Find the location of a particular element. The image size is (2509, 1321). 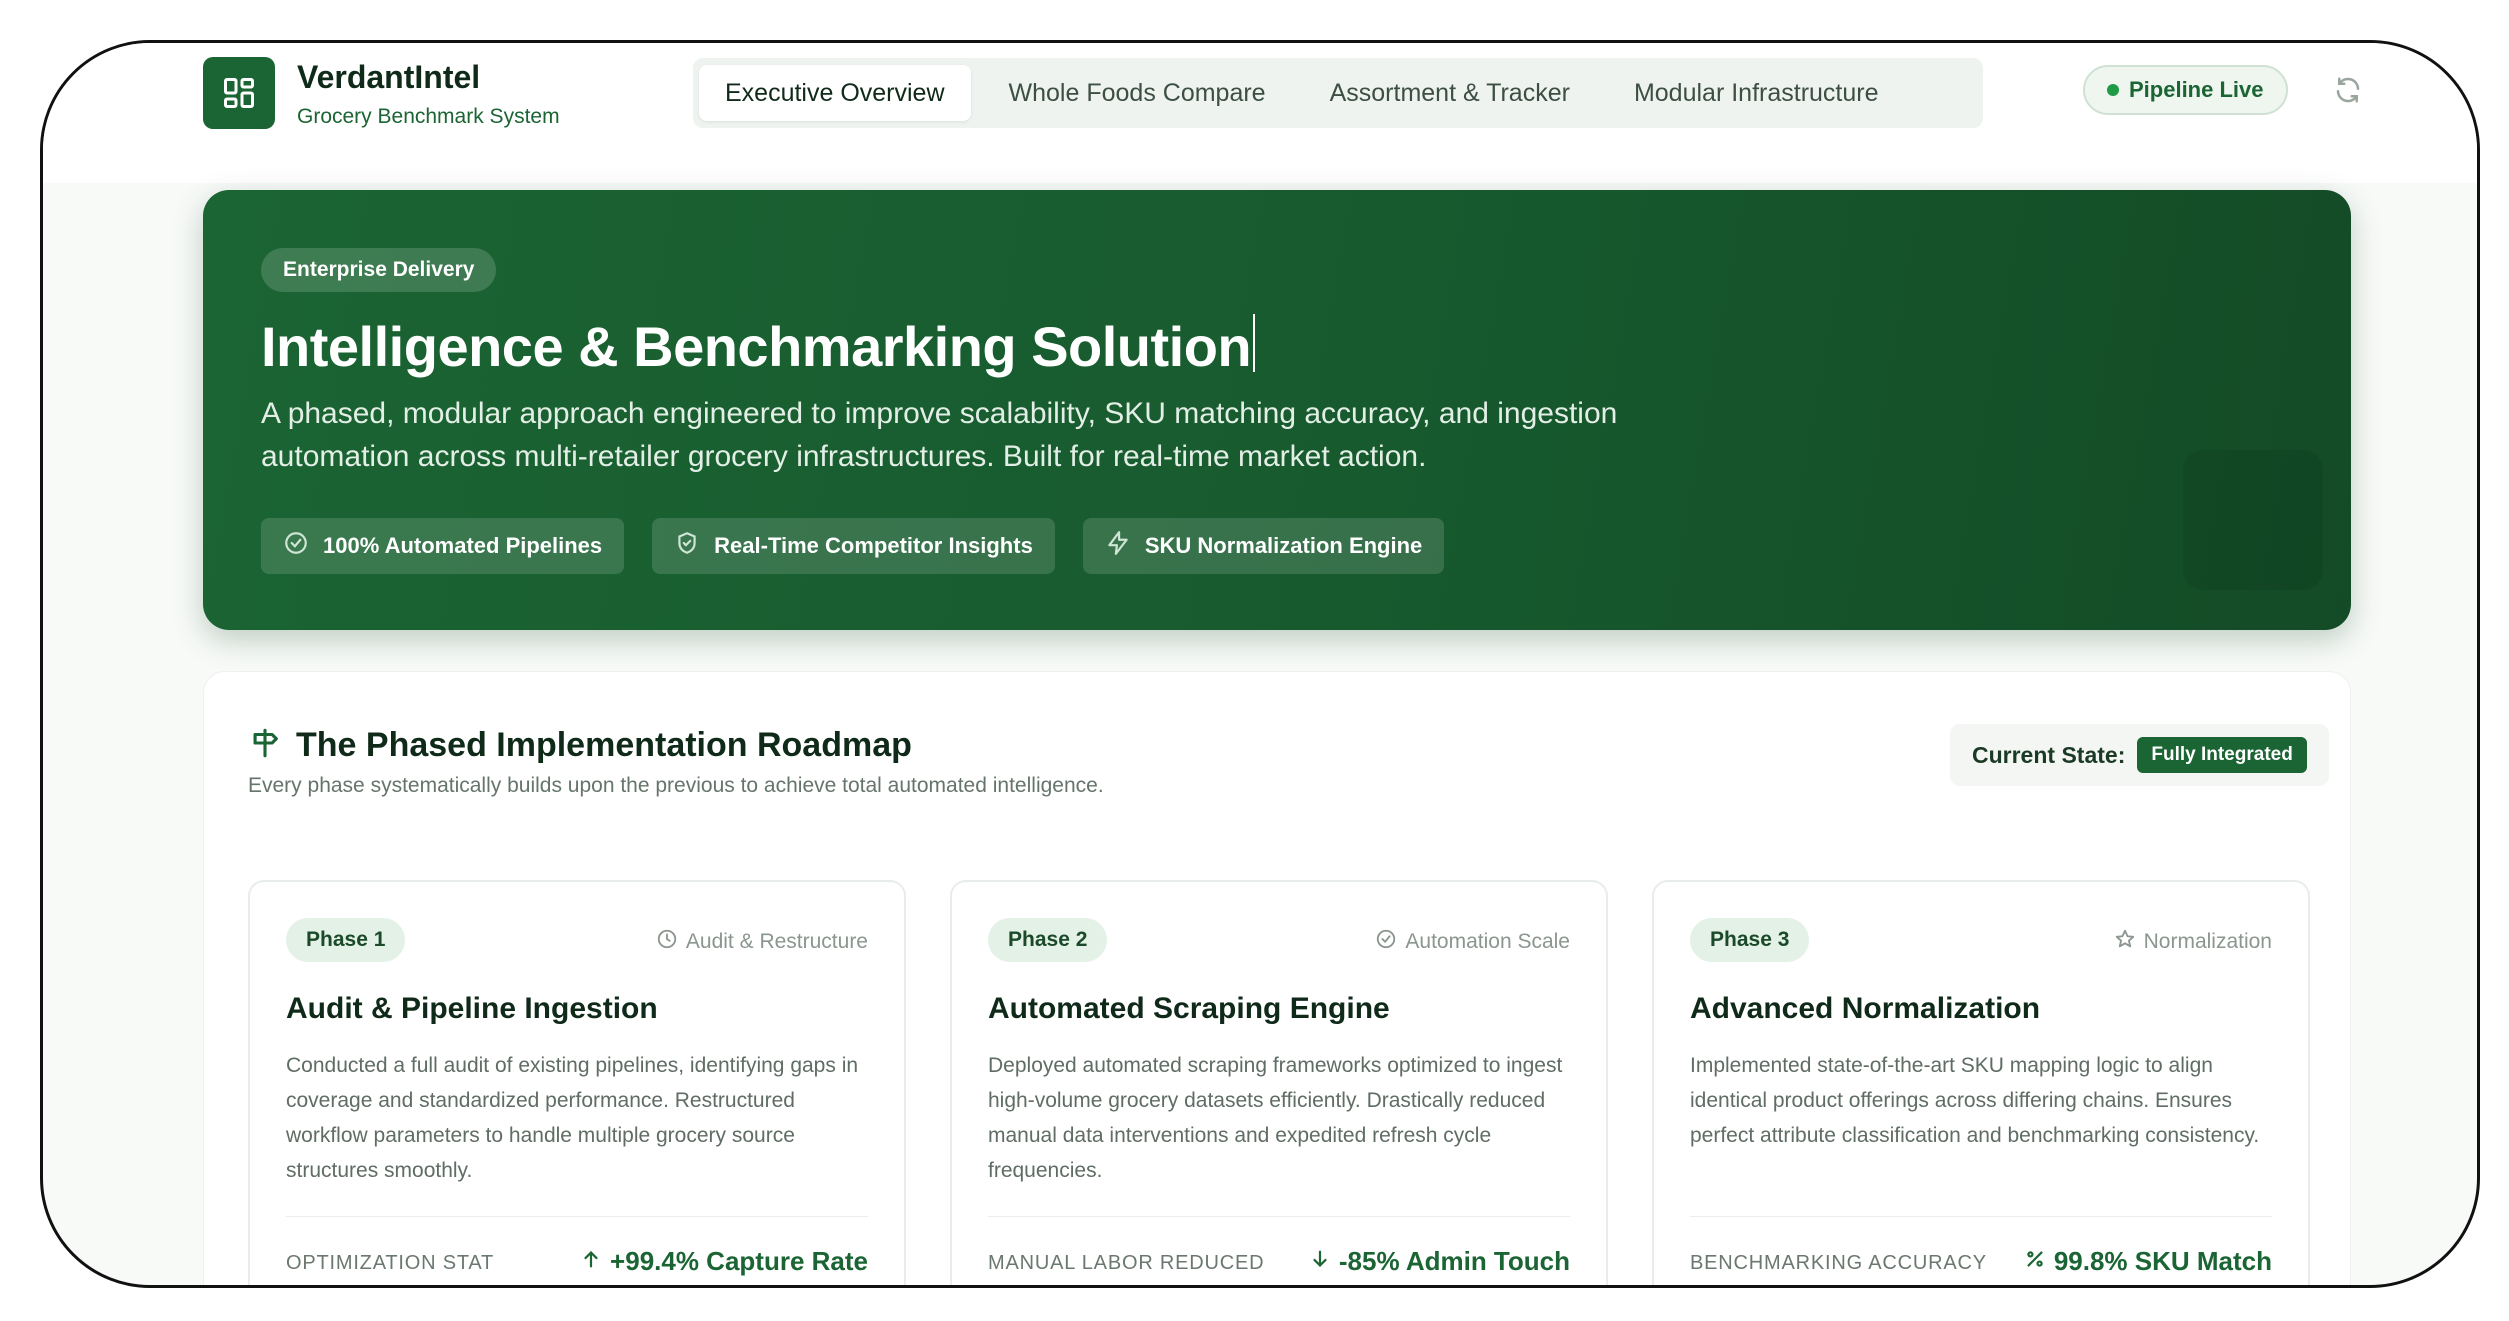

hero-badge: Enterprise Delivery is located at coordinates (379, 270).